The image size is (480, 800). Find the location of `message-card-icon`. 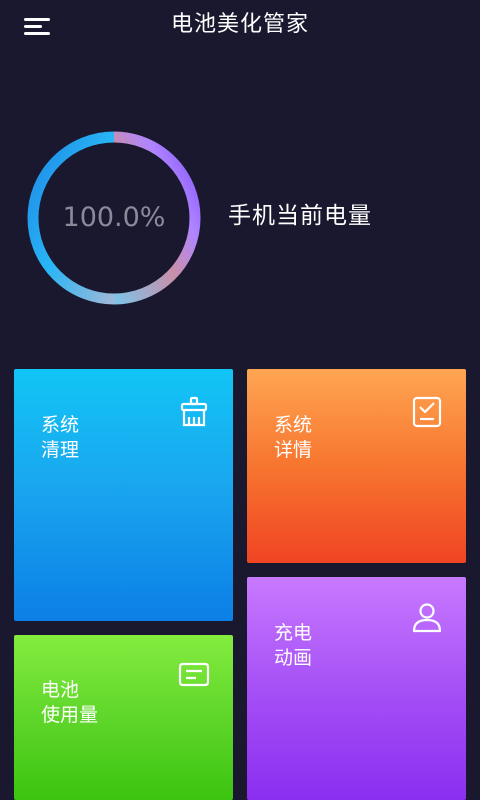

message-card-icon is located at coordinates (194, 676).